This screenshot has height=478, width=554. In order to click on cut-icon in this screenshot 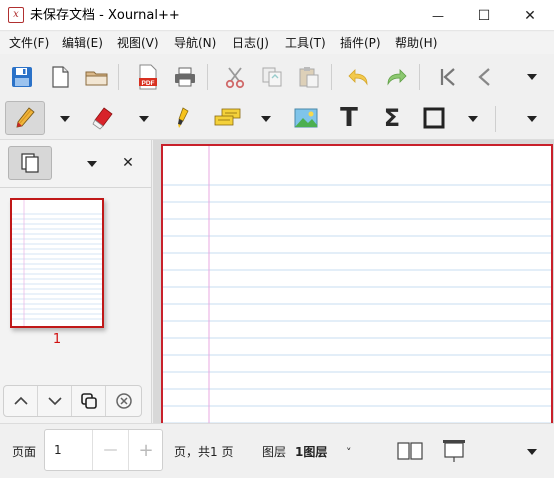, I will do `click(235, 78)`.